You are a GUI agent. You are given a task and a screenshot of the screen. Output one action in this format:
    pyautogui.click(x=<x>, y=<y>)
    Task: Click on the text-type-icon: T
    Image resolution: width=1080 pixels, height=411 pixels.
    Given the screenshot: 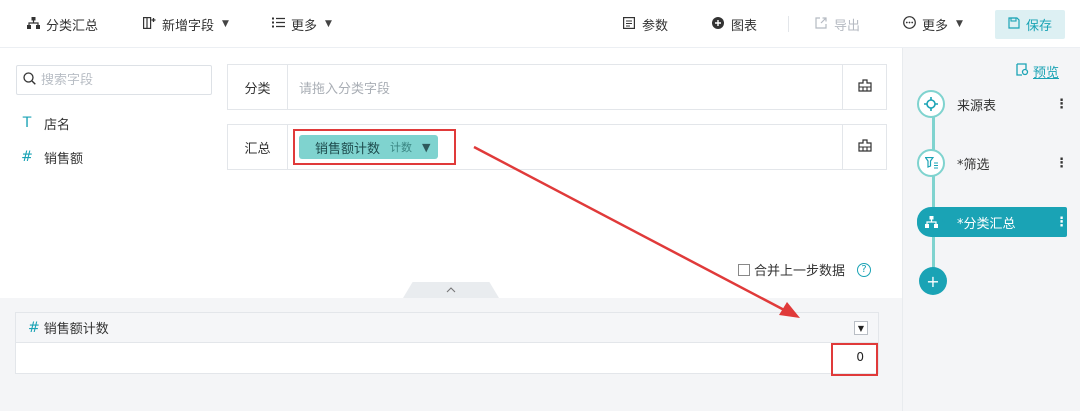 What is the action you would take?
    pyautogui.click(x=27, y=123)
    